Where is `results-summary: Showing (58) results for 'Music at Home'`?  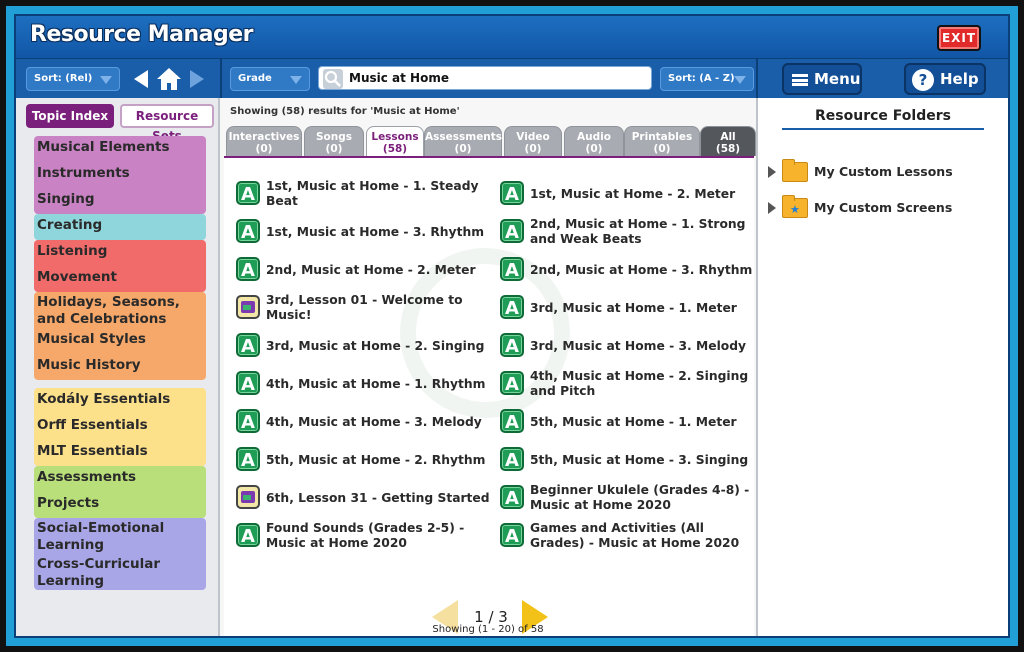 results-summary: Showing (58) results for 'Music at Home' is located at coordinates (345, 111).